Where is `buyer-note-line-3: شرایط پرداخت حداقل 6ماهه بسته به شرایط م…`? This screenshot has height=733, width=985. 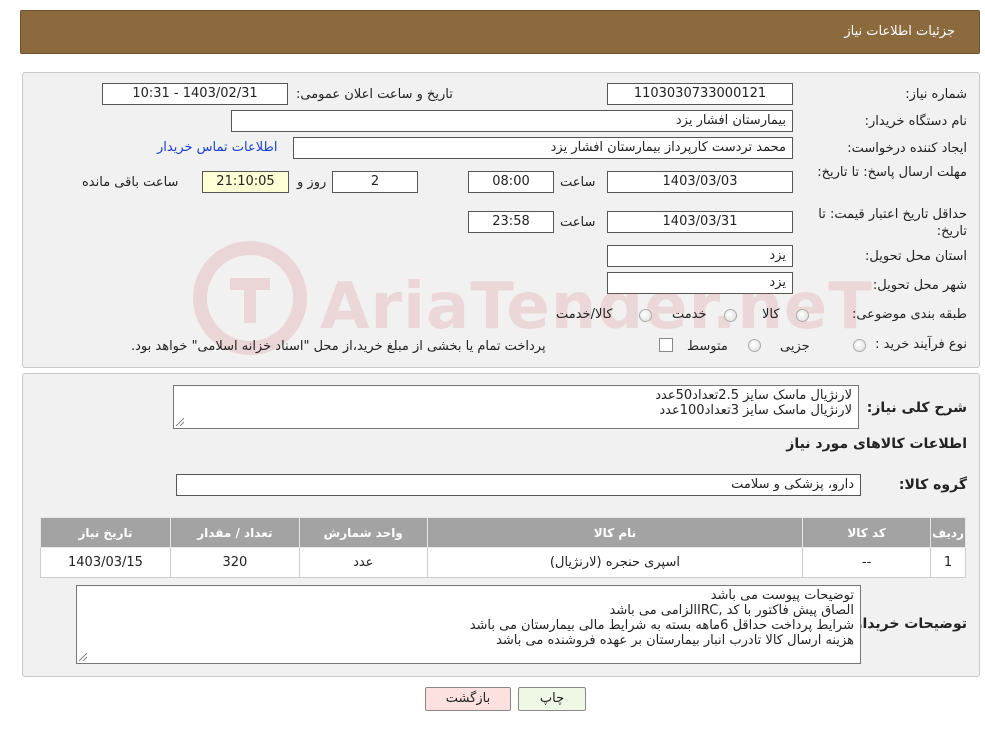 buyer-note-line-3: شرایط پرداخت حداقل 6ماهه بسته به شرایط م… is located at coordinates (661, 625).